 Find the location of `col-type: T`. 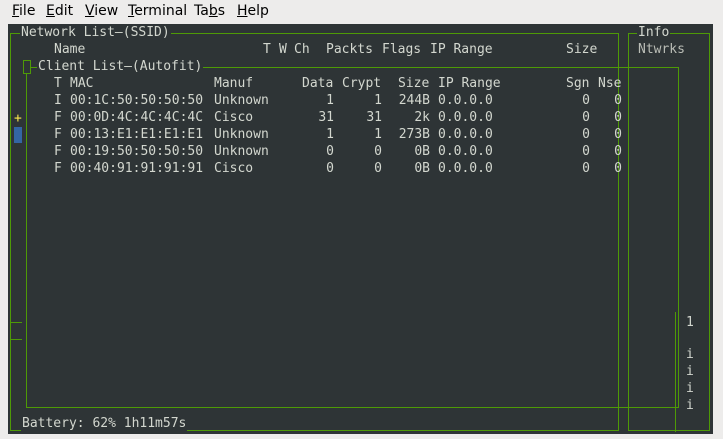

col-type: T is located at coordinates (267, 49).